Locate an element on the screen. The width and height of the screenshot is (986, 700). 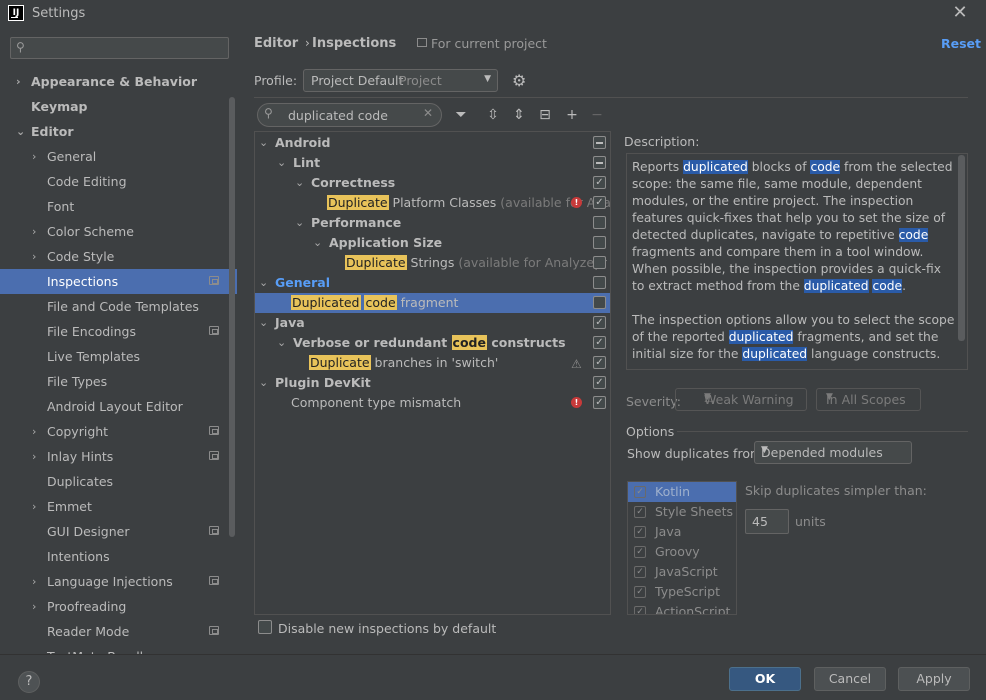
language-item: ✓ Java is located at coordinates (682, 532).